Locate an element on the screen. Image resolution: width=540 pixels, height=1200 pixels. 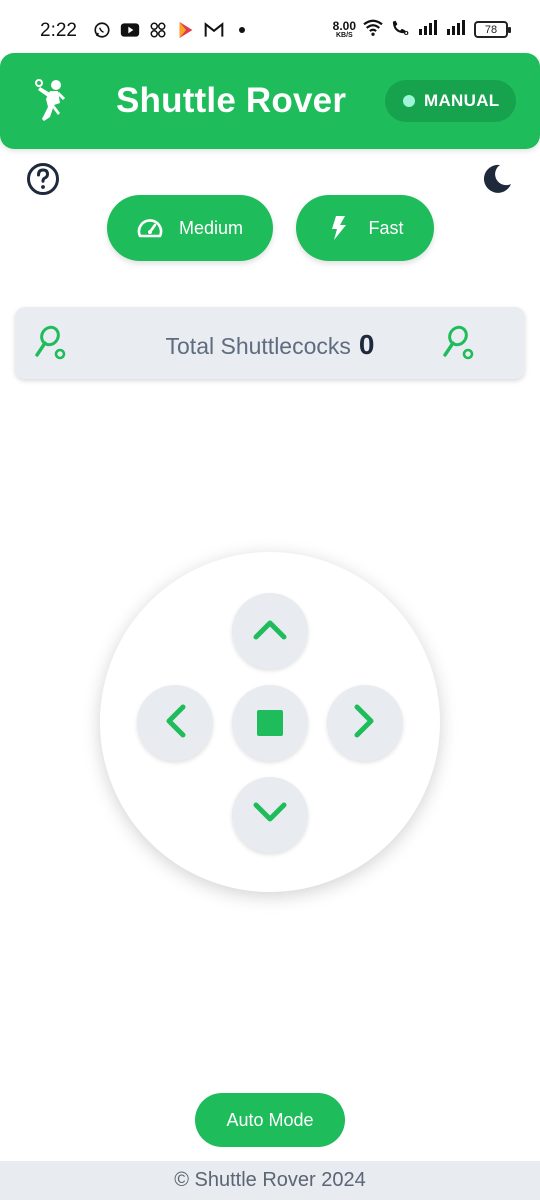
speed-medium-button: Medium is located at coordinates (190, 228).